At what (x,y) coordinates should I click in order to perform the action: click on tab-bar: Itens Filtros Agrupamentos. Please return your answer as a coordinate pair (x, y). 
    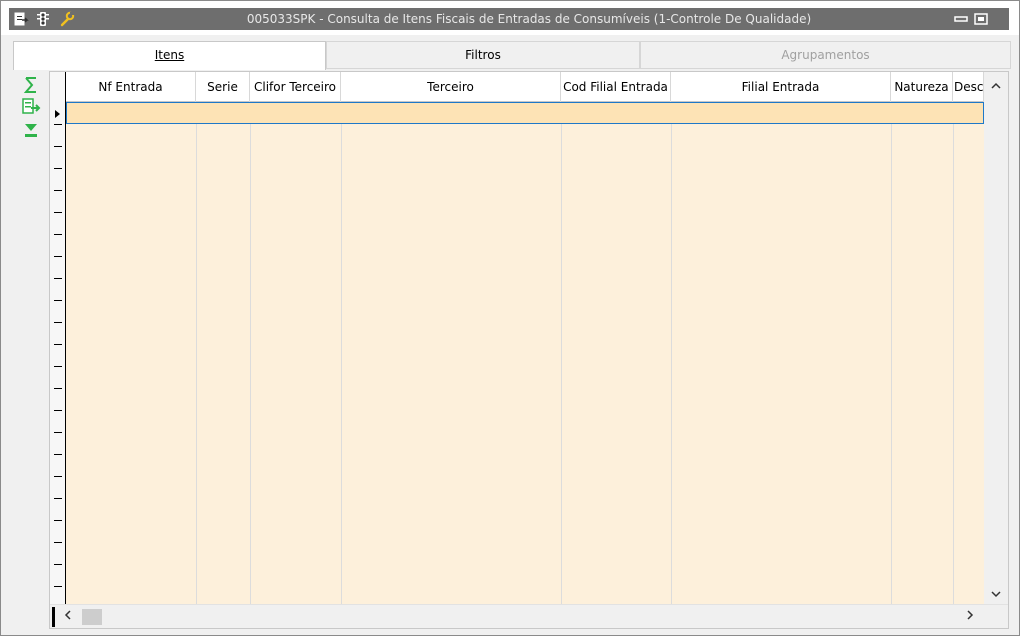
    Looking at the image, I should click on (512, 55).